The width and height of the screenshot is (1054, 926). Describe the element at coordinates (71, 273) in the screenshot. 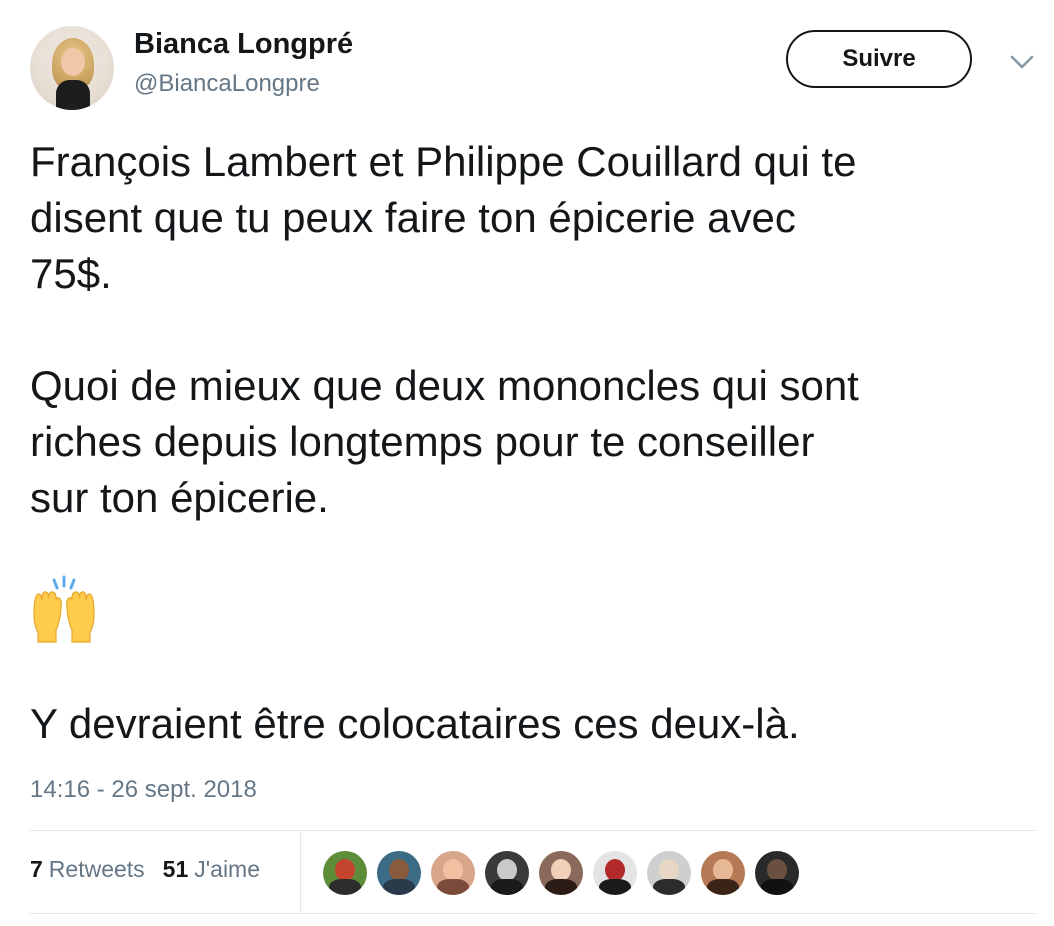

I see `tweet-text-line: 75$.` at that location.